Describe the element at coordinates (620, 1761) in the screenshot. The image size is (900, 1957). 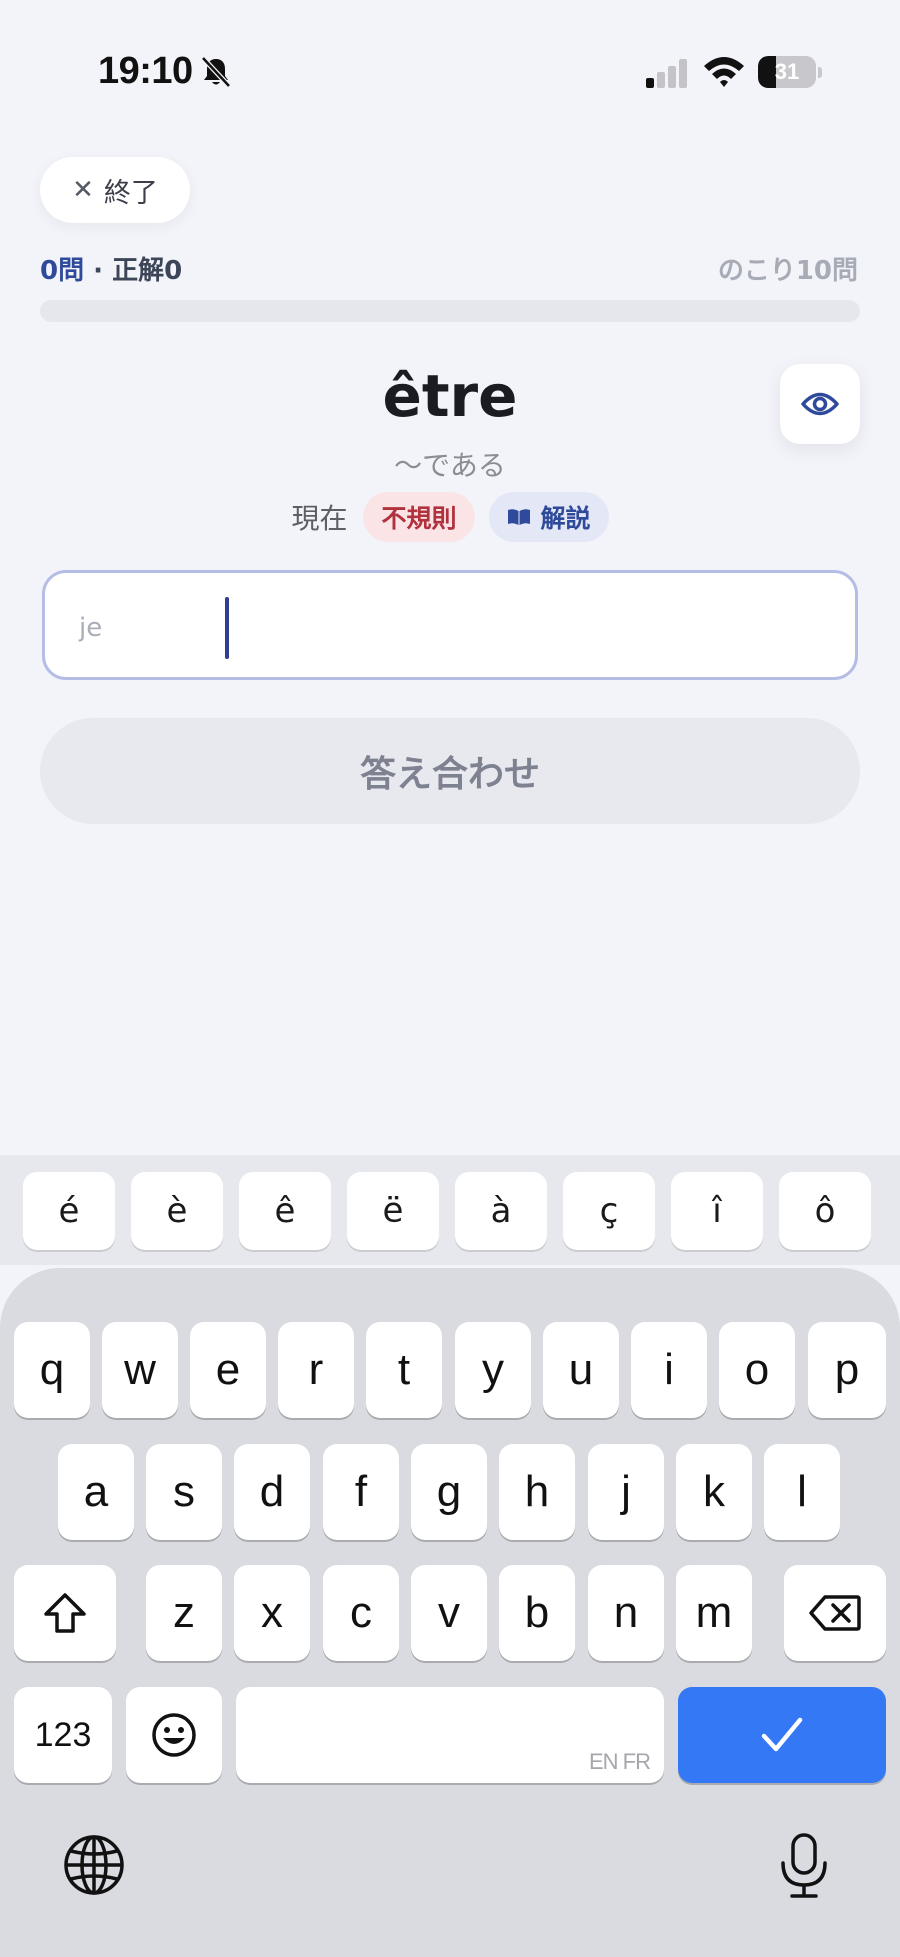
I see `space-key-languages: EN FR` at that location.